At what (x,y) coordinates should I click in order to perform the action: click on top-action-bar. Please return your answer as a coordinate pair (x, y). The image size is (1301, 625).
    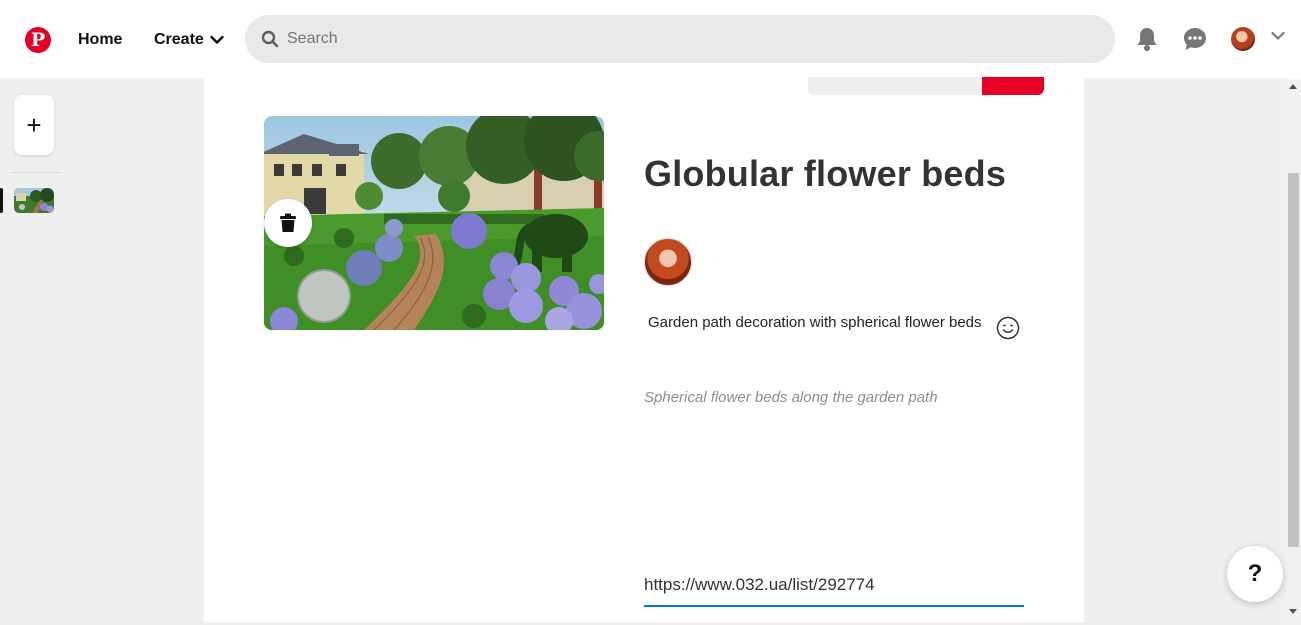
    Looking at the image, I should click on (926, 86).